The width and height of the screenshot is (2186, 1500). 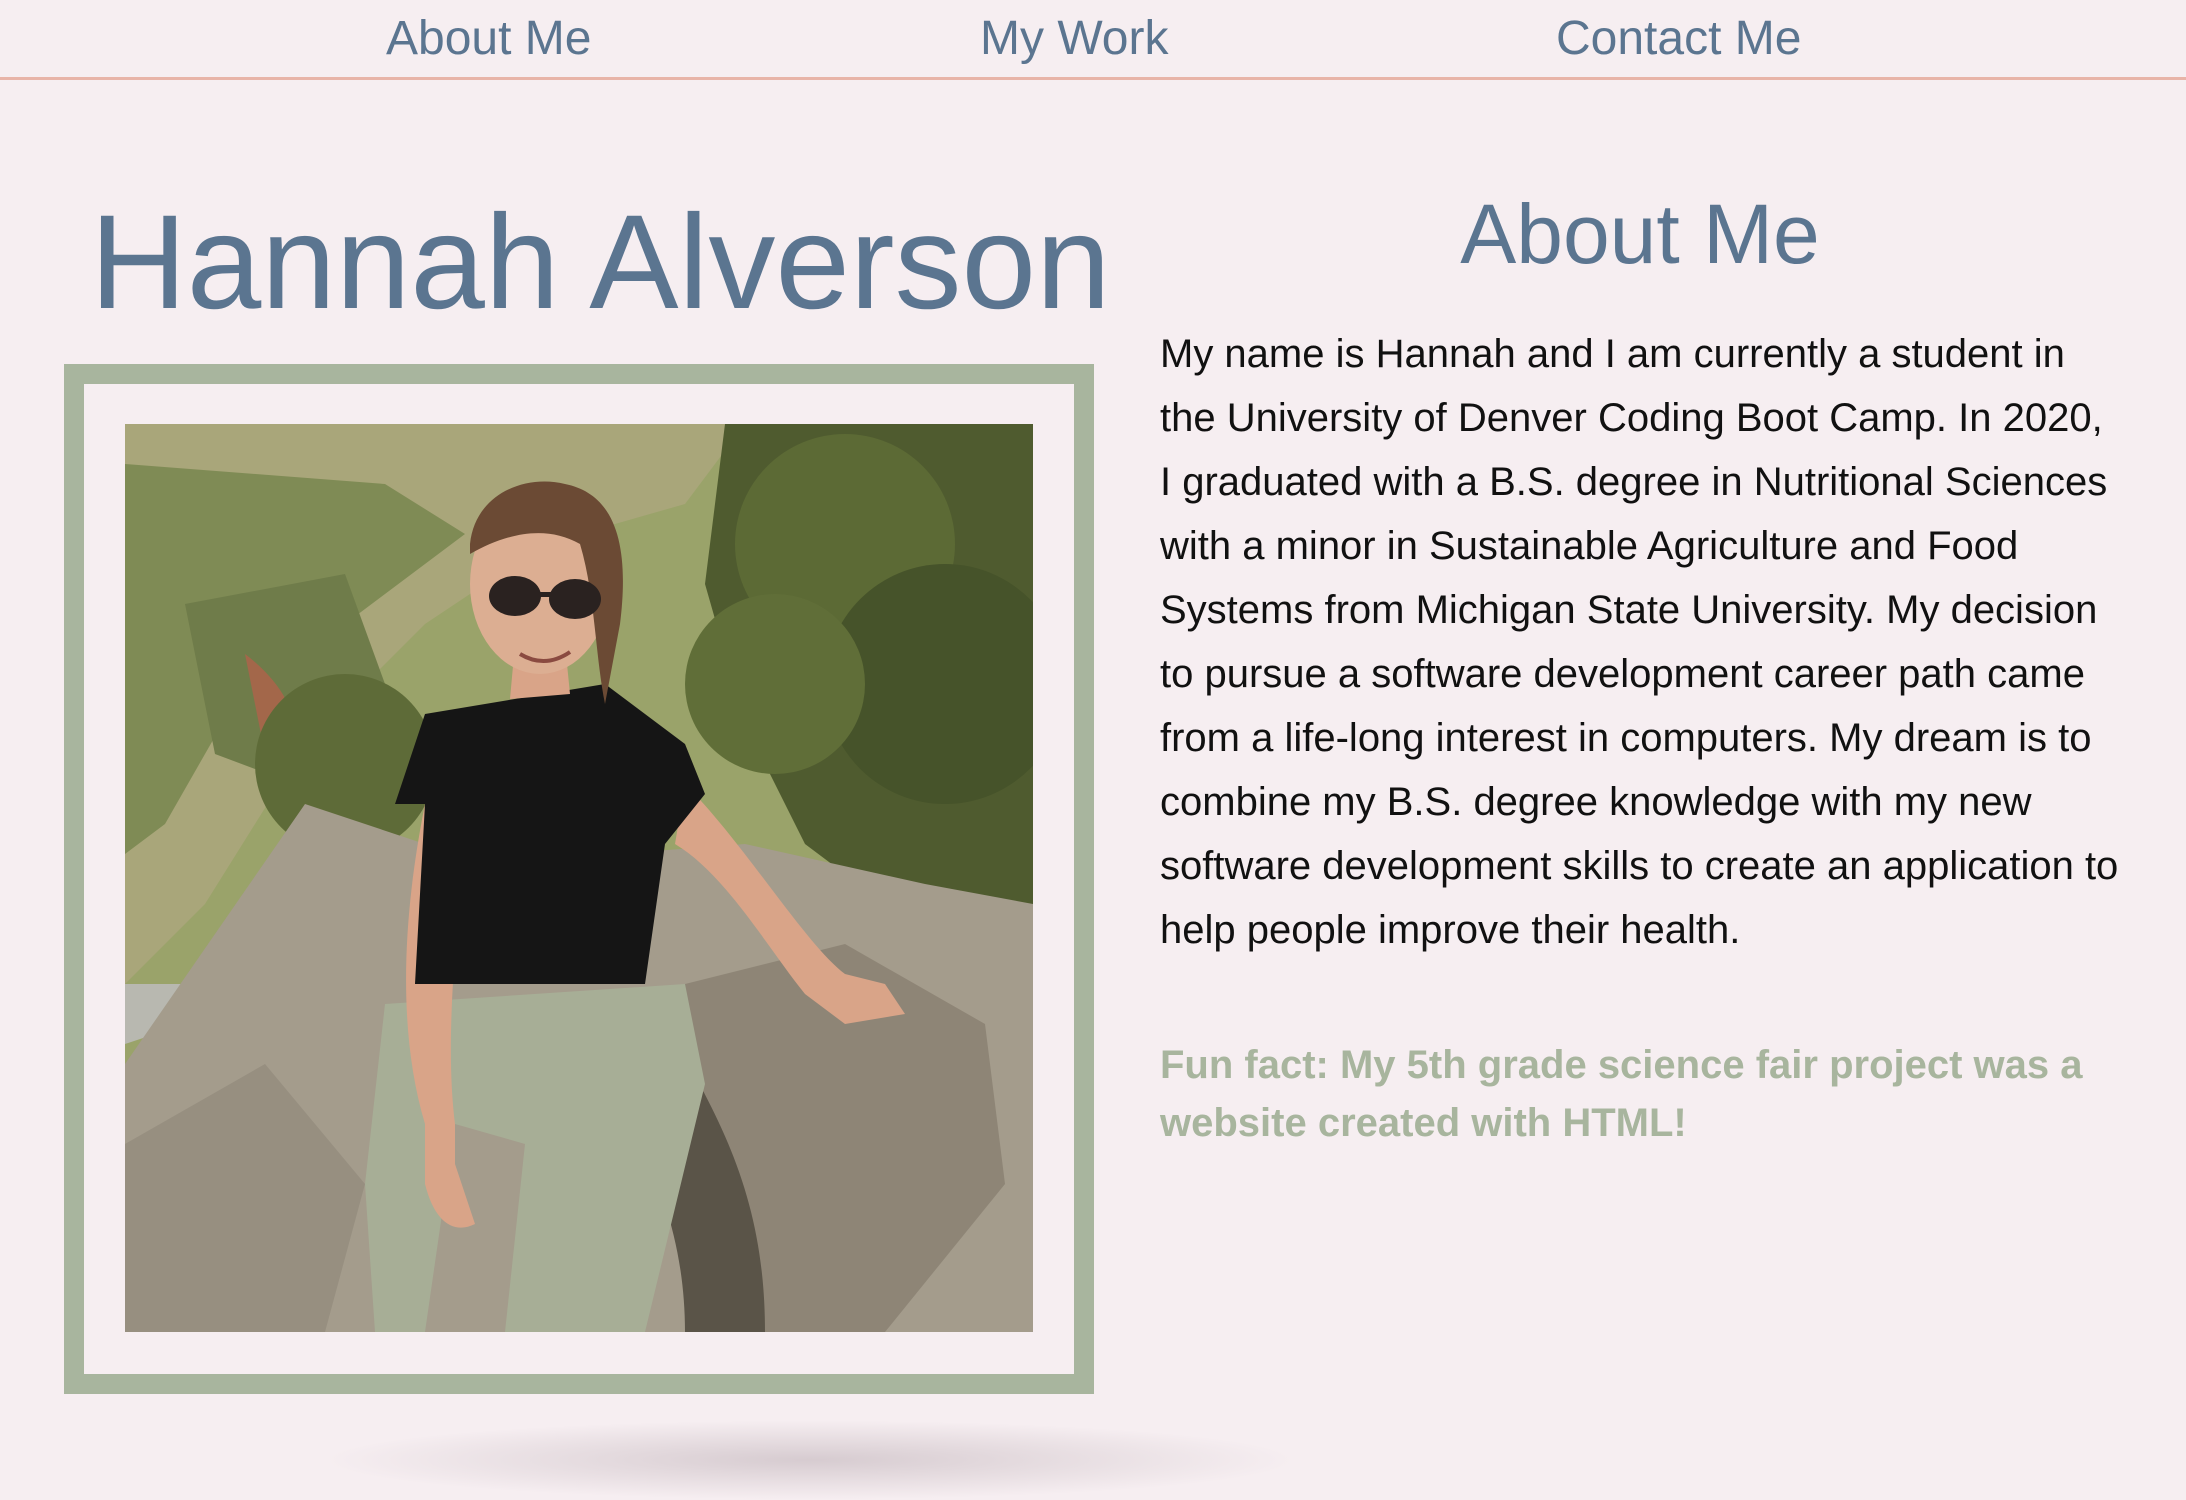 I want to click on nav-link-contact: Contact Me, so click(x=1678, y=39).